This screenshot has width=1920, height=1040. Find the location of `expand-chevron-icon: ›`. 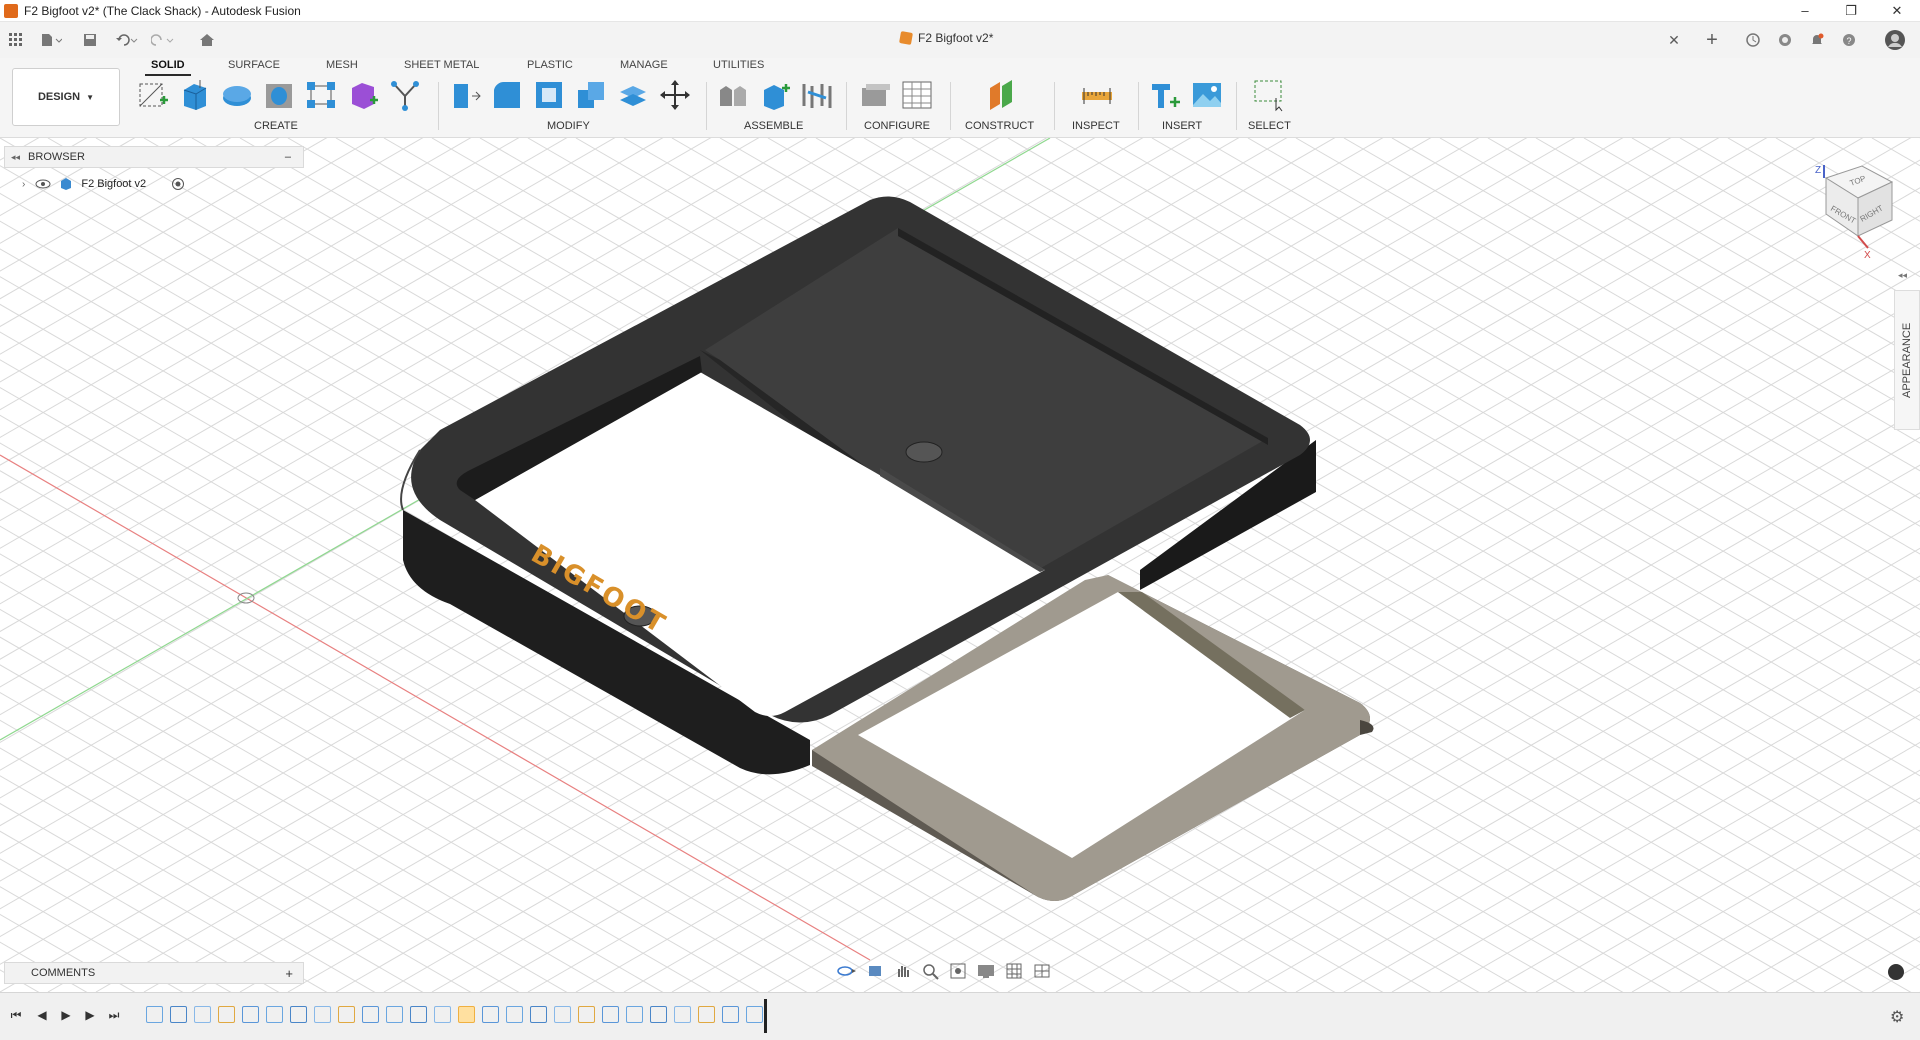

expand-chevron-icon: › is located at coordinates (23, 184).